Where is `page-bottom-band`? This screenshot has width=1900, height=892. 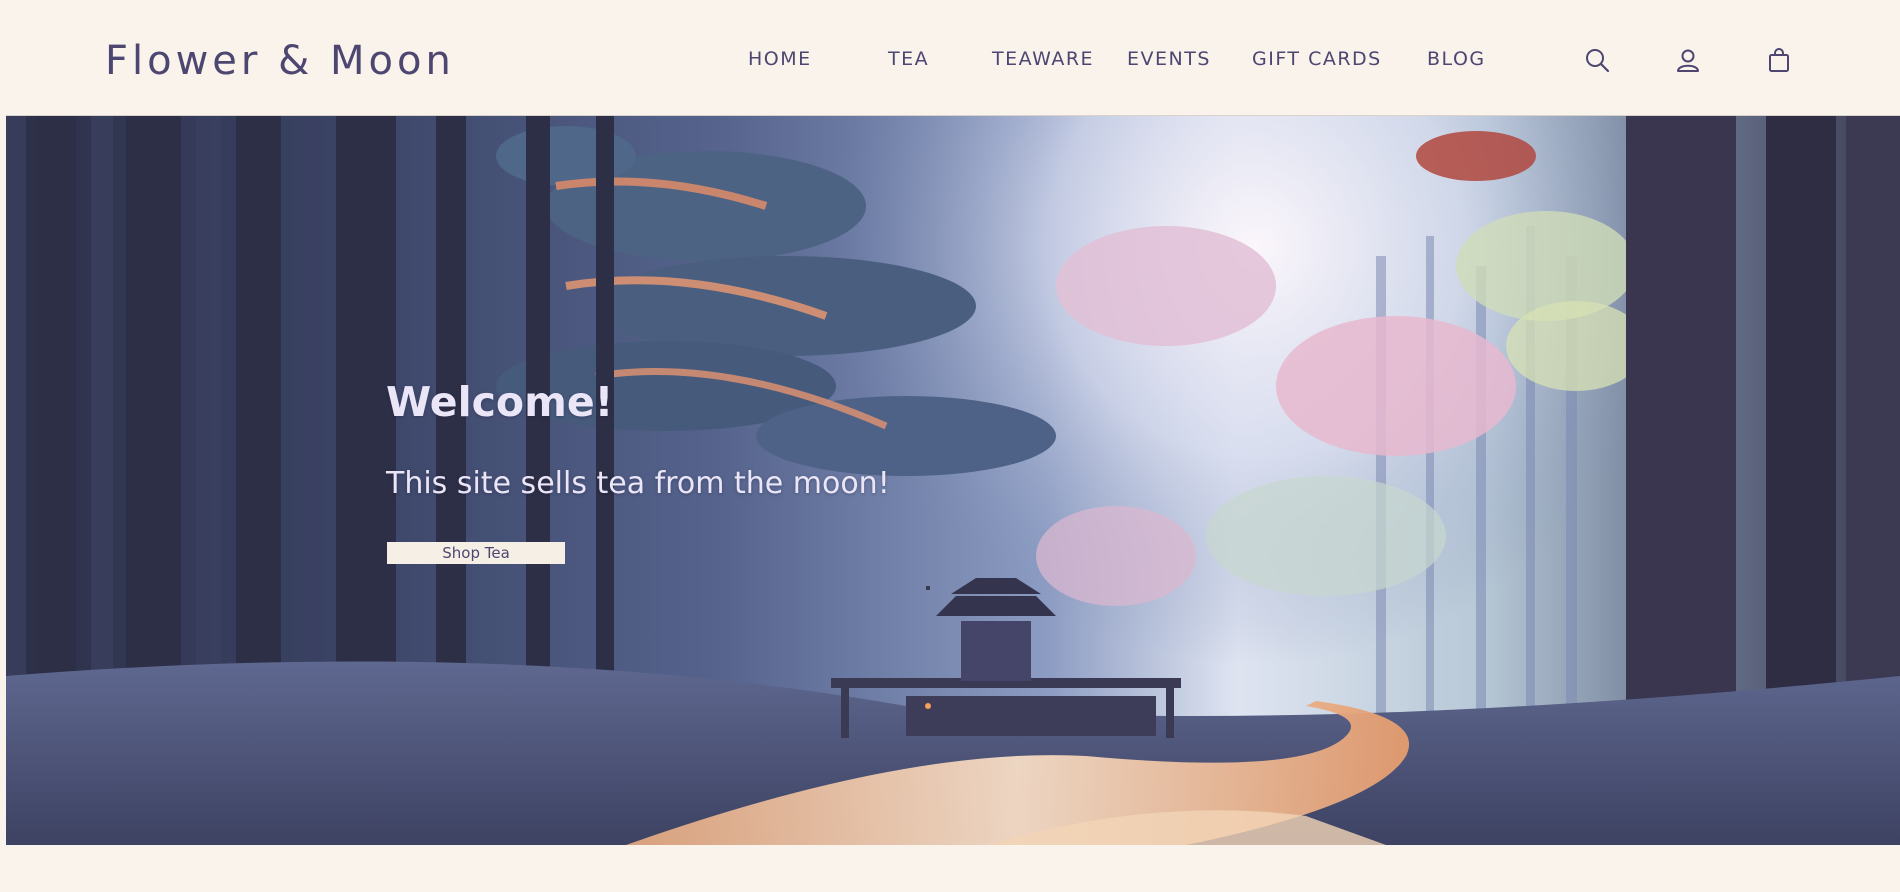 page-bottom-band is located at coordinates (950, 868).